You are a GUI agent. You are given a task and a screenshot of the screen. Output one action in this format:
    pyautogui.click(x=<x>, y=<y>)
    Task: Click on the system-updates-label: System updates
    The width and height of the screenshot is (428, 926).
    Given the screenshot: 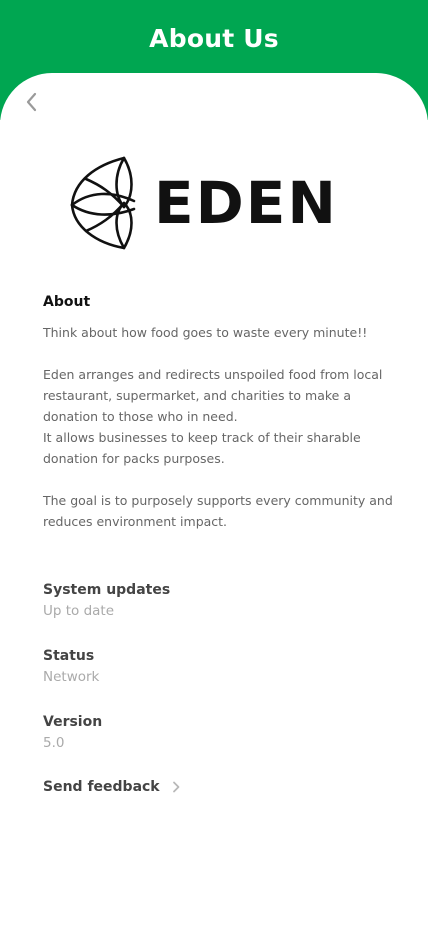 What is the action you would take?
    pyautogui.click(x=107, y=590)
    